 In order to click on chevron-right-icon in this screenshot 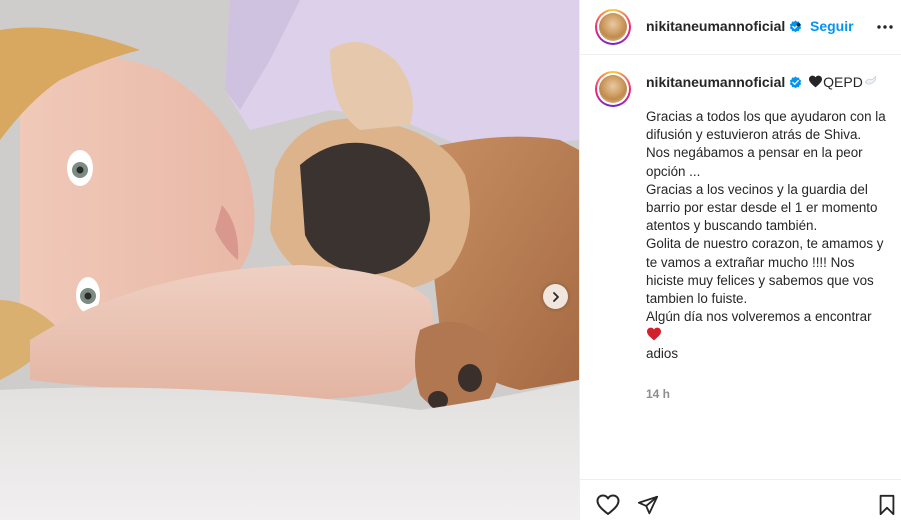, I will do `click(555, 296)`.